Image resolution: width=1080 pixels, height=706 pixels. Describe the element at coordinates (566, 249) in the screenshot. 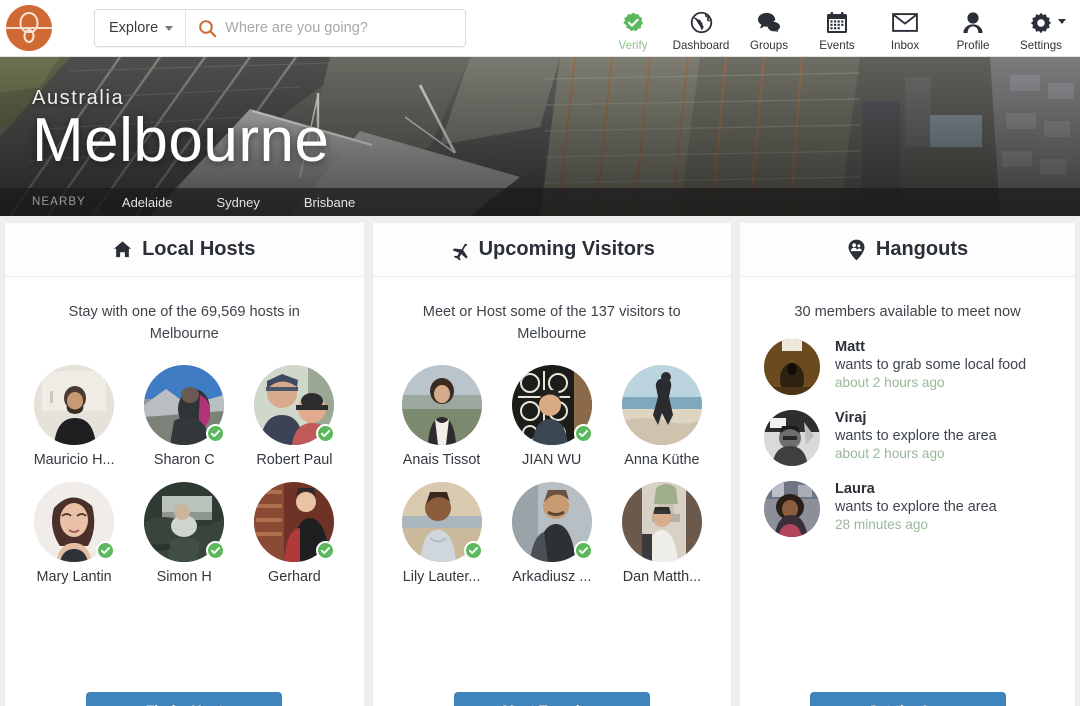

I see `upcoming-visitors-title: Upcoming Visitors` at that location.